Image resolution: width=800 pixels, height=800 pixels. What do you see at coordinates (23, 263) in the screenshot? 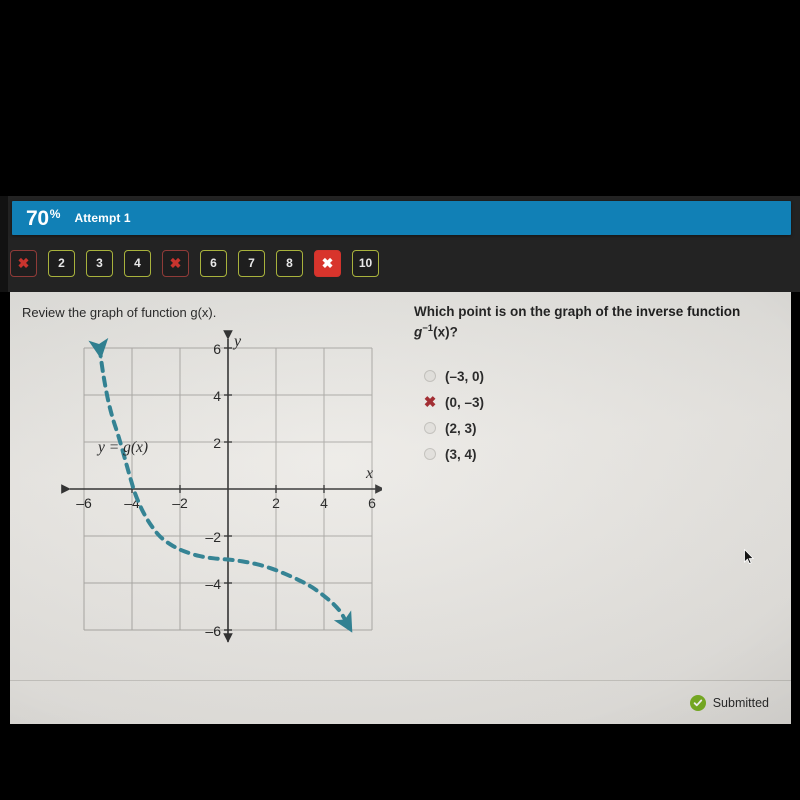
I see `question-nav-item-1: ✖` at bounding box center [23, 263].